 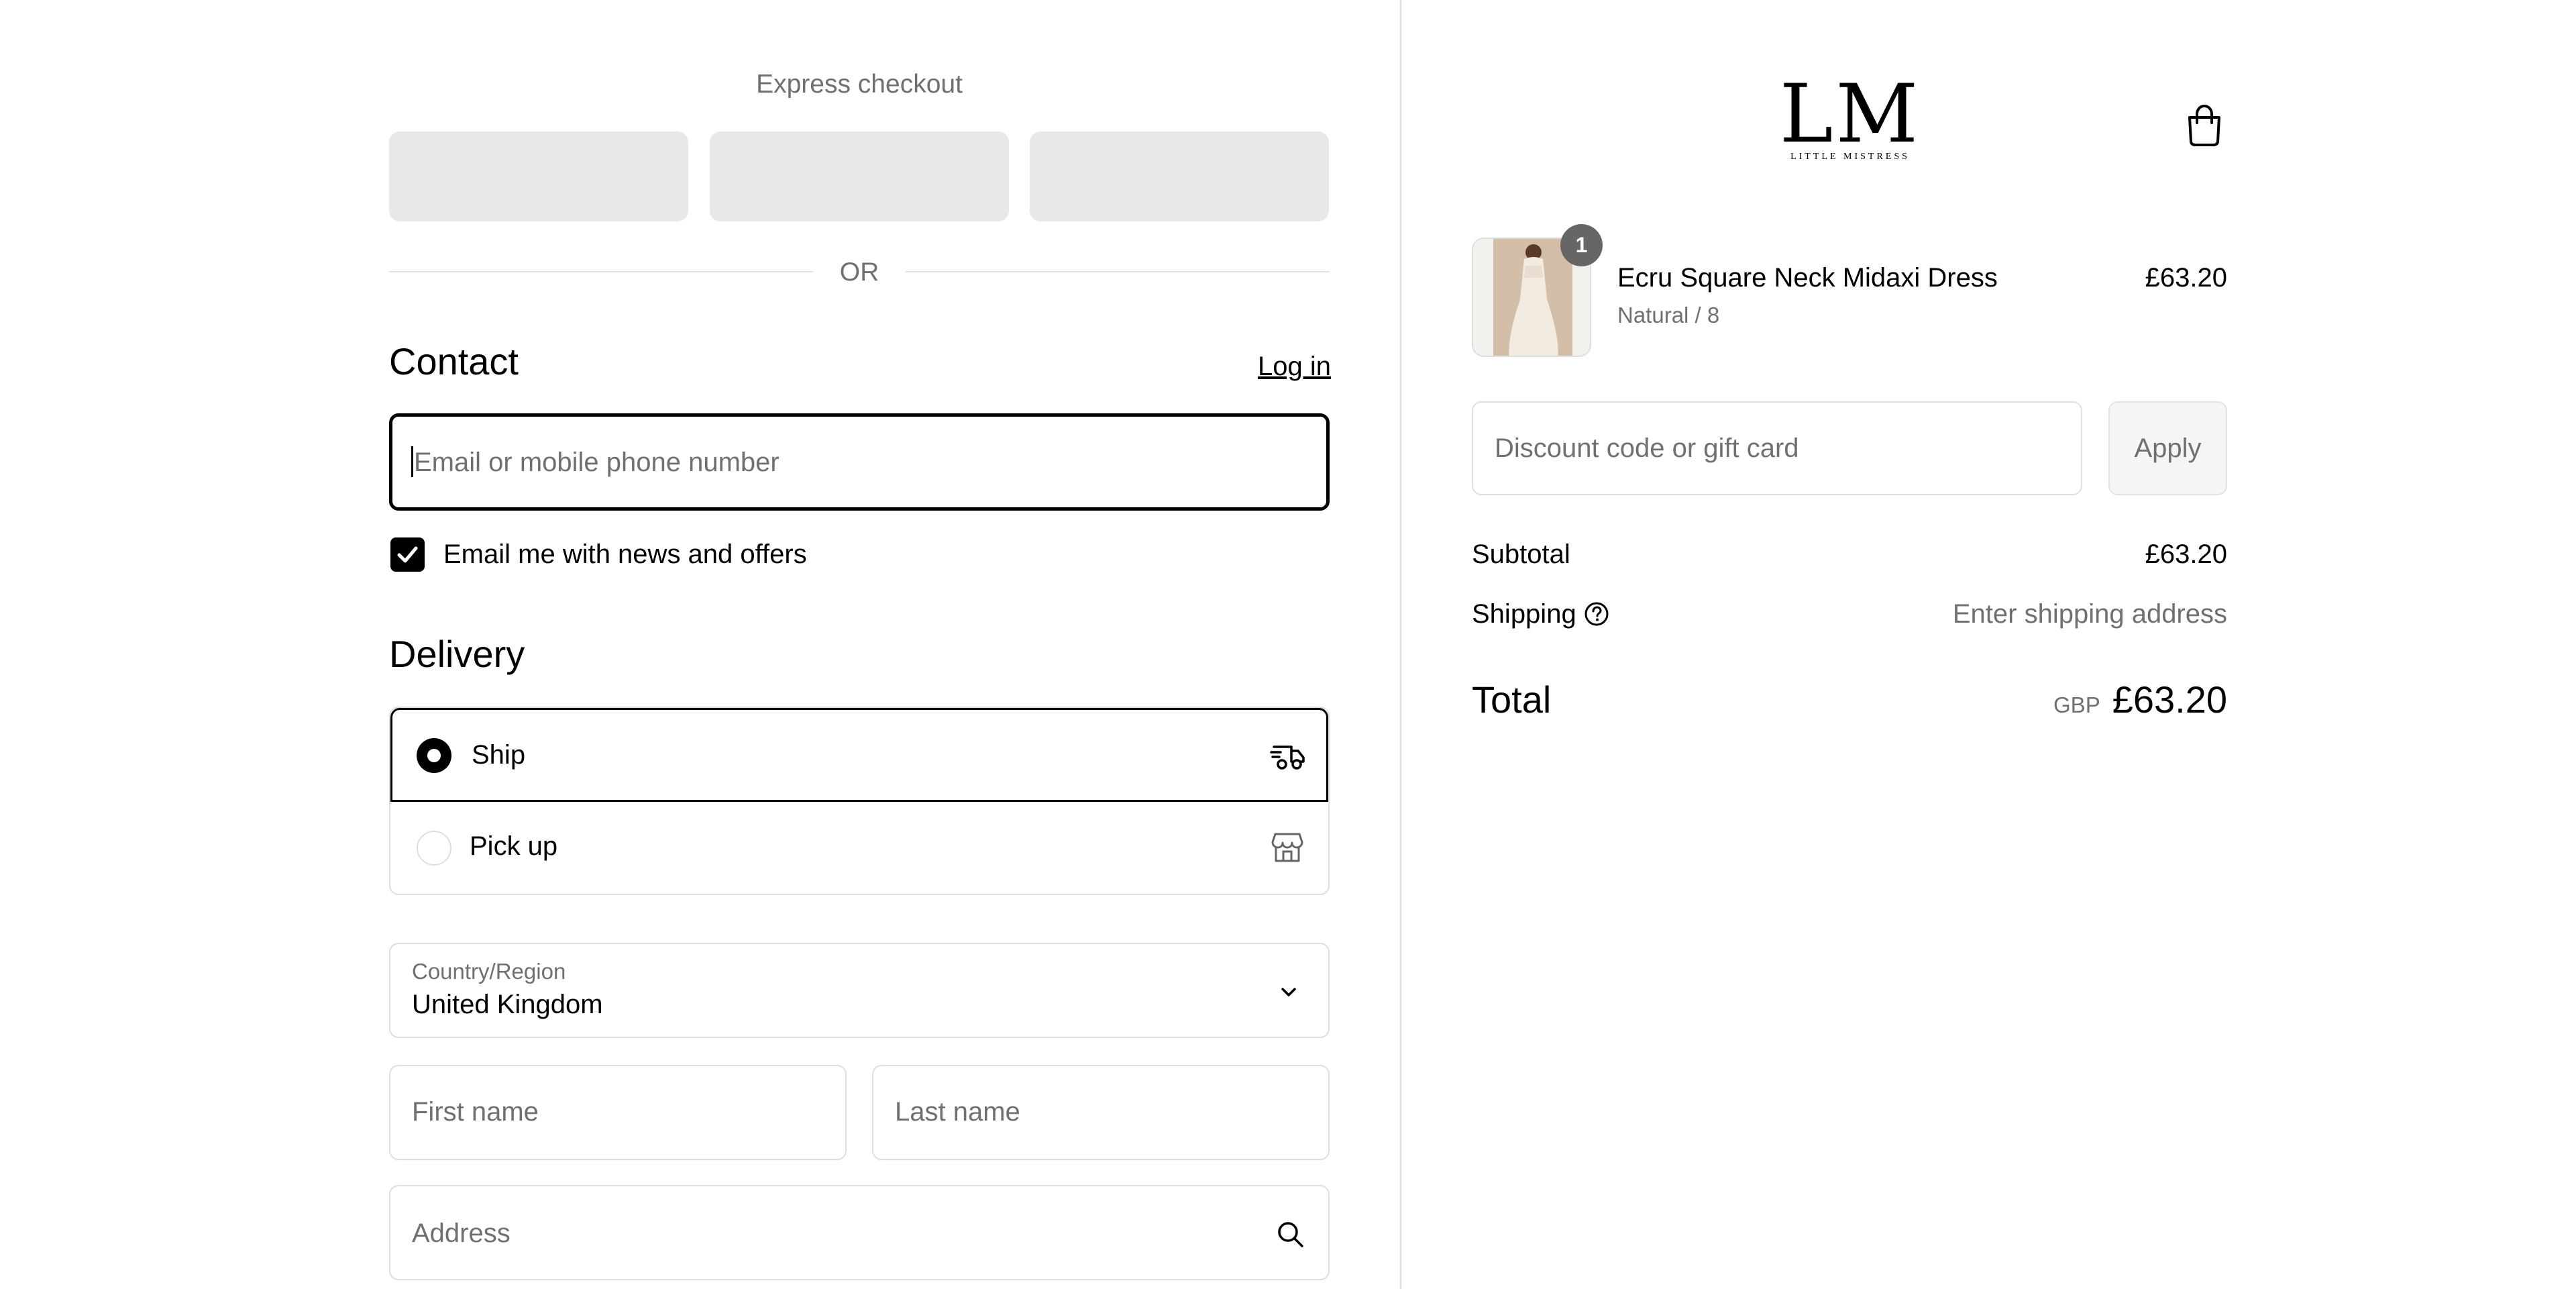 What do you see at coordinates (461, 1234) in the screenshot?
I see `address-placeholder: Address` at bounding box center [461, 1234].